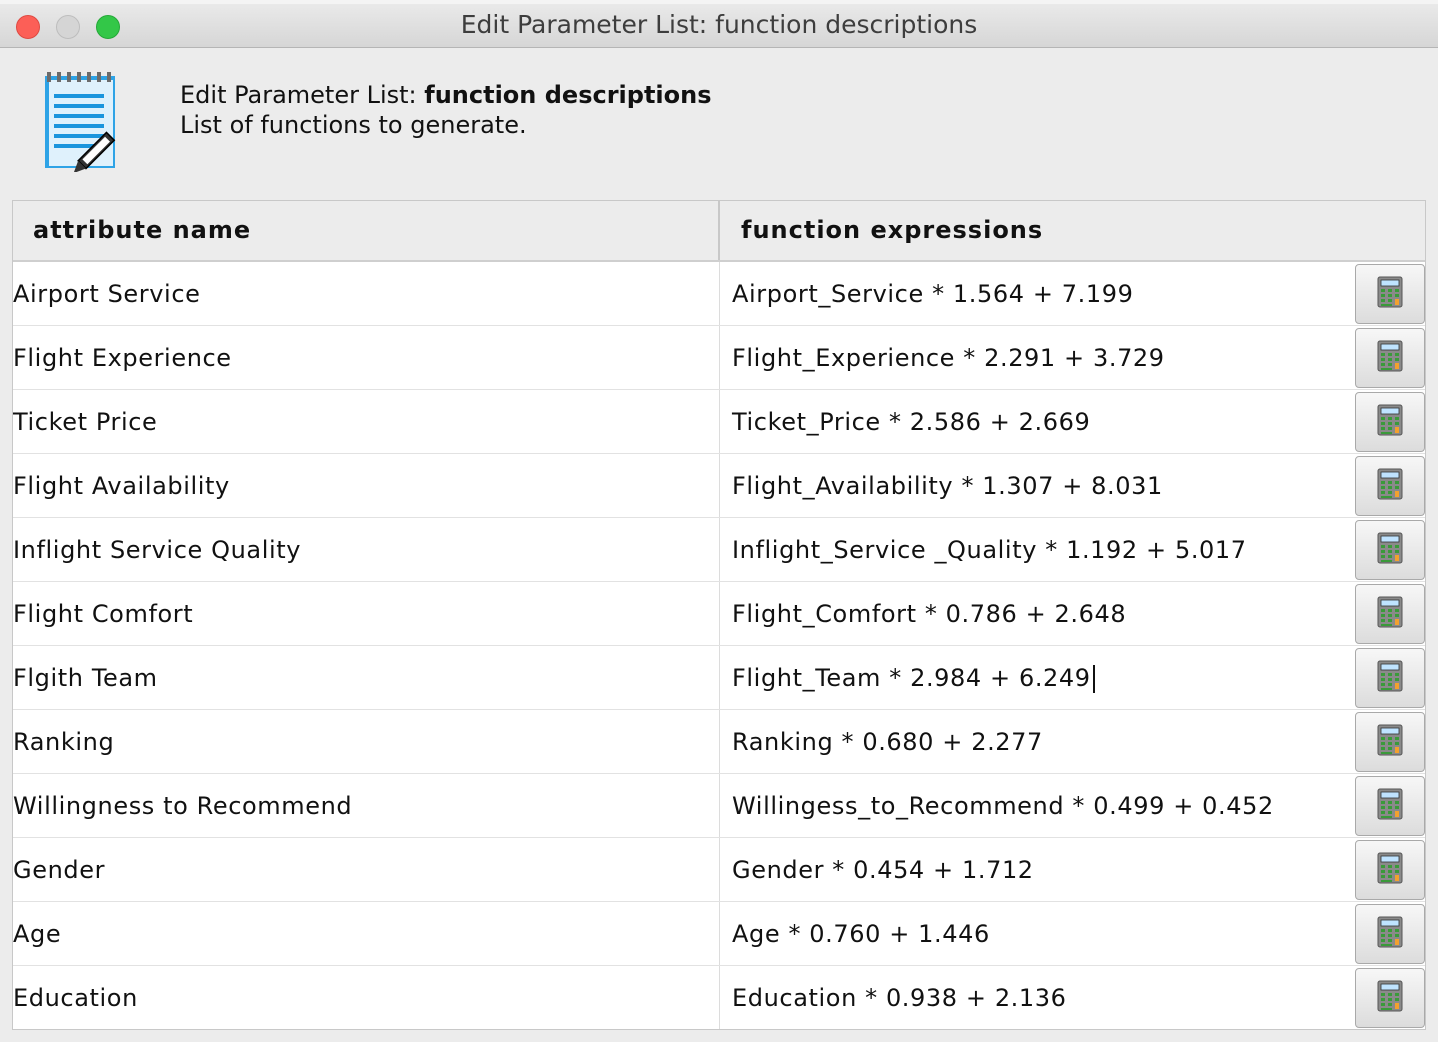 The height and width of the screenshot is (1042, 1438). I want to click on attribute-name-cell: Flgith Team, so click(365, 677).